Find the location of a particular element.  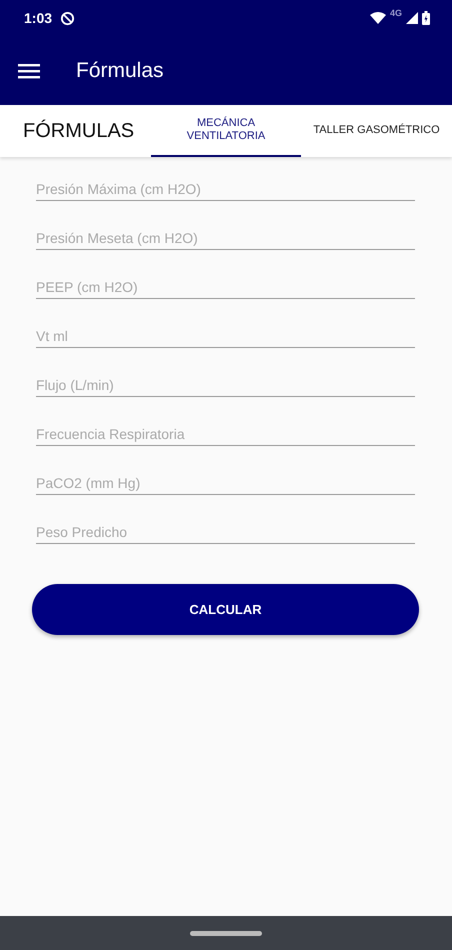

tab: TALLER GASOMÉTRICO is located at coordinates (376, 131).